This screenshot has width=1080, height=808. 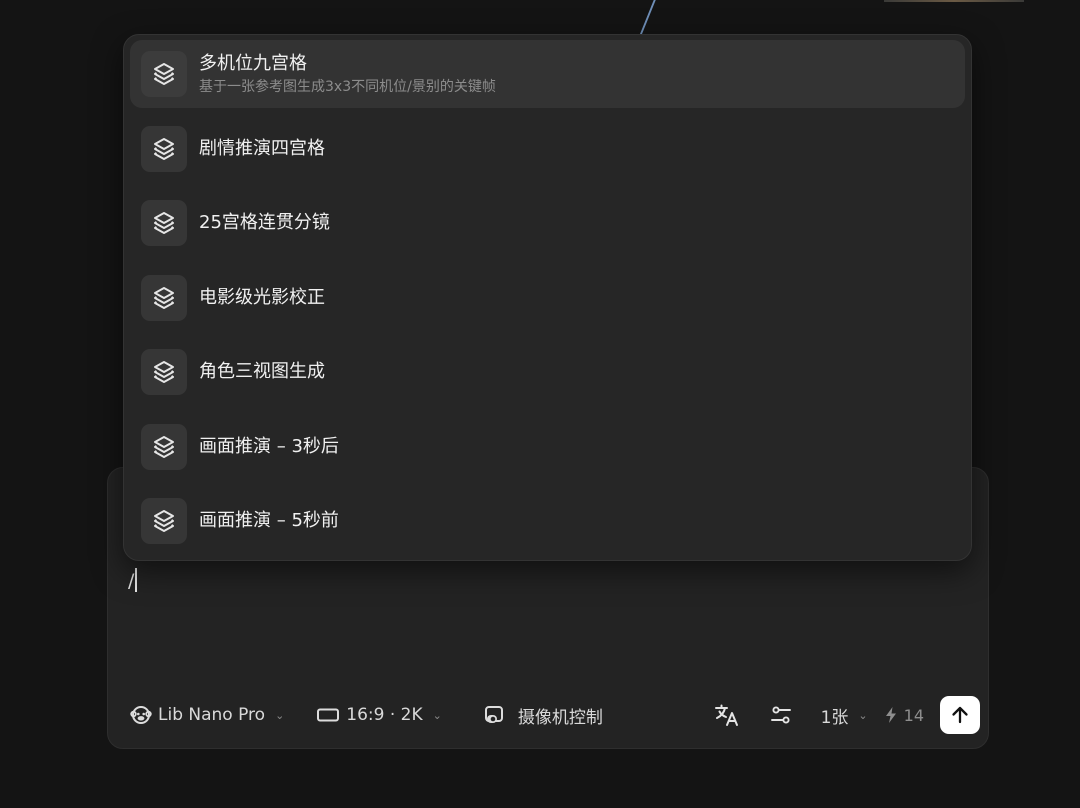 I want to click on camera-control-label: 摄像机控制, so click(x=560, y=717).